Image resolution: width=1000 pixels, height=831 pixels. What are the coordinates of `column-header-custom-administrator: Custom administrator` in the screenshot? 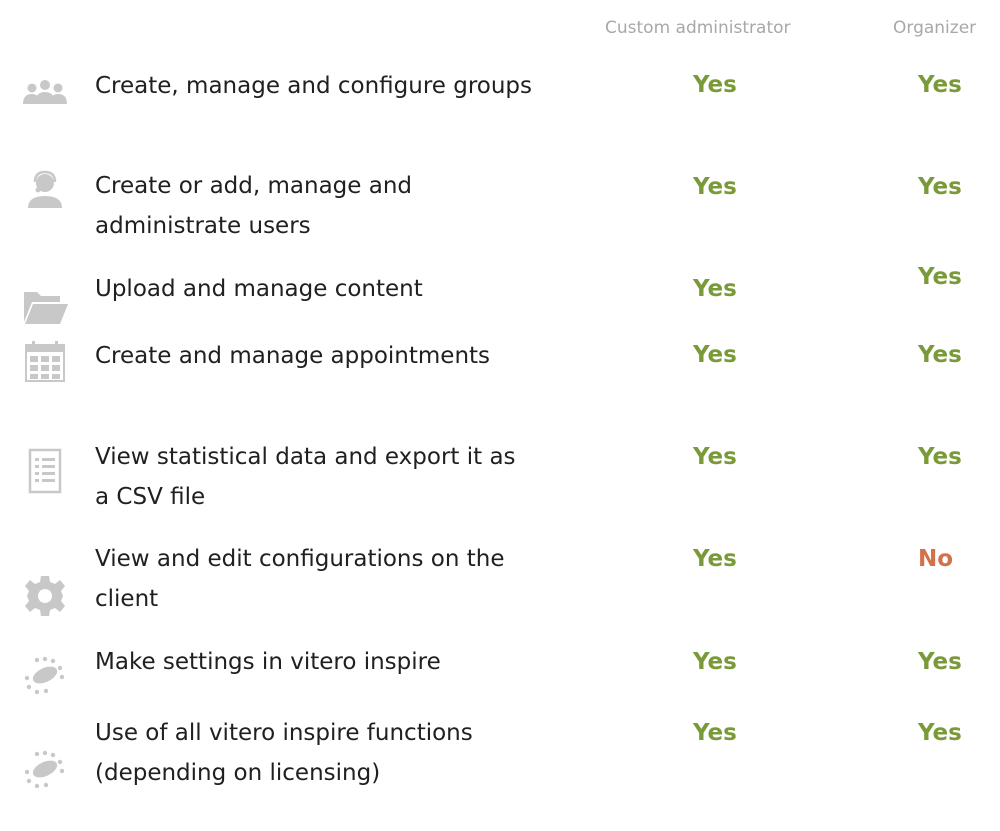 It's located at (698, 28).